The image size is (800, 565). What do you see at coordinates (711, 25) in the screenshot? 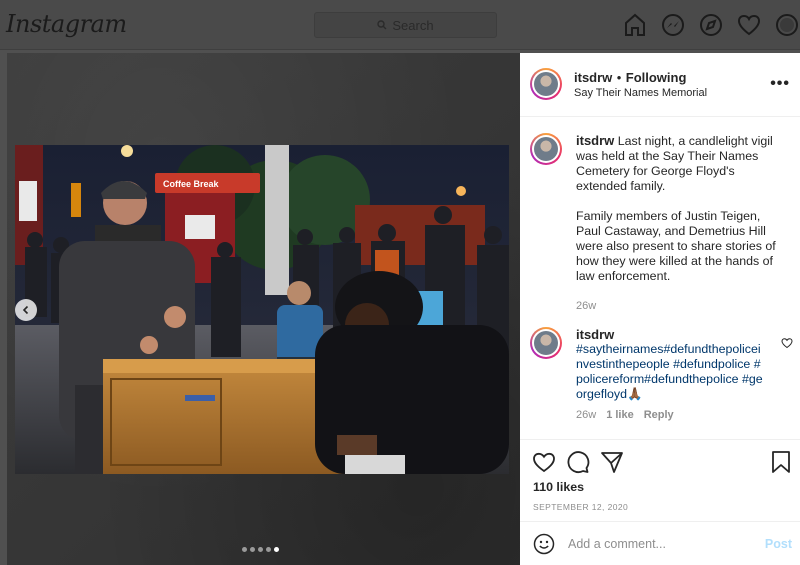
I see `explore-icon` at bounding box center [711, 25].